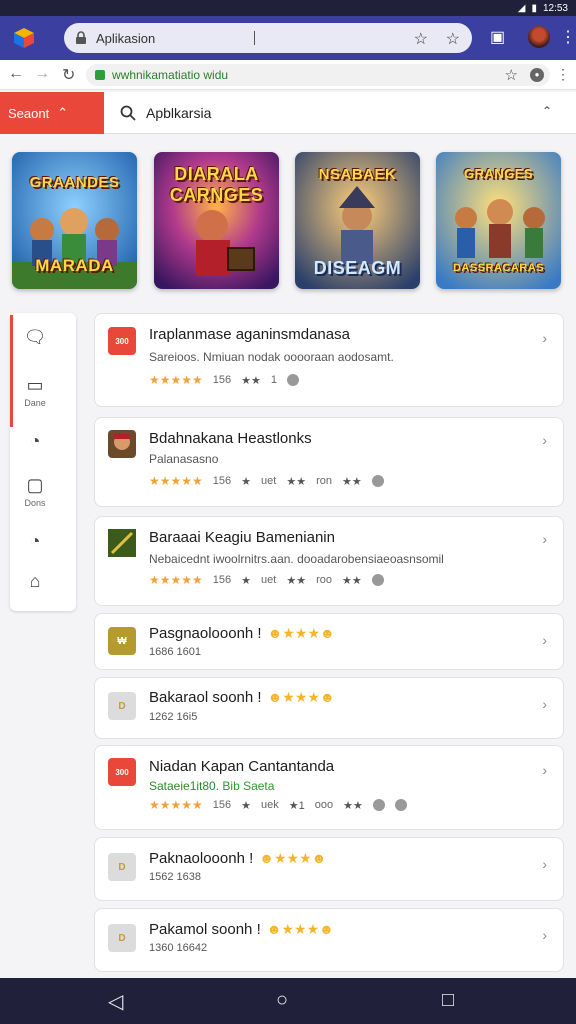  What do you see at coordinates (205, 633) in the screenshot?
I see `app-title-text: Pasgnaolooonh !` at bounding box center [205, 633].